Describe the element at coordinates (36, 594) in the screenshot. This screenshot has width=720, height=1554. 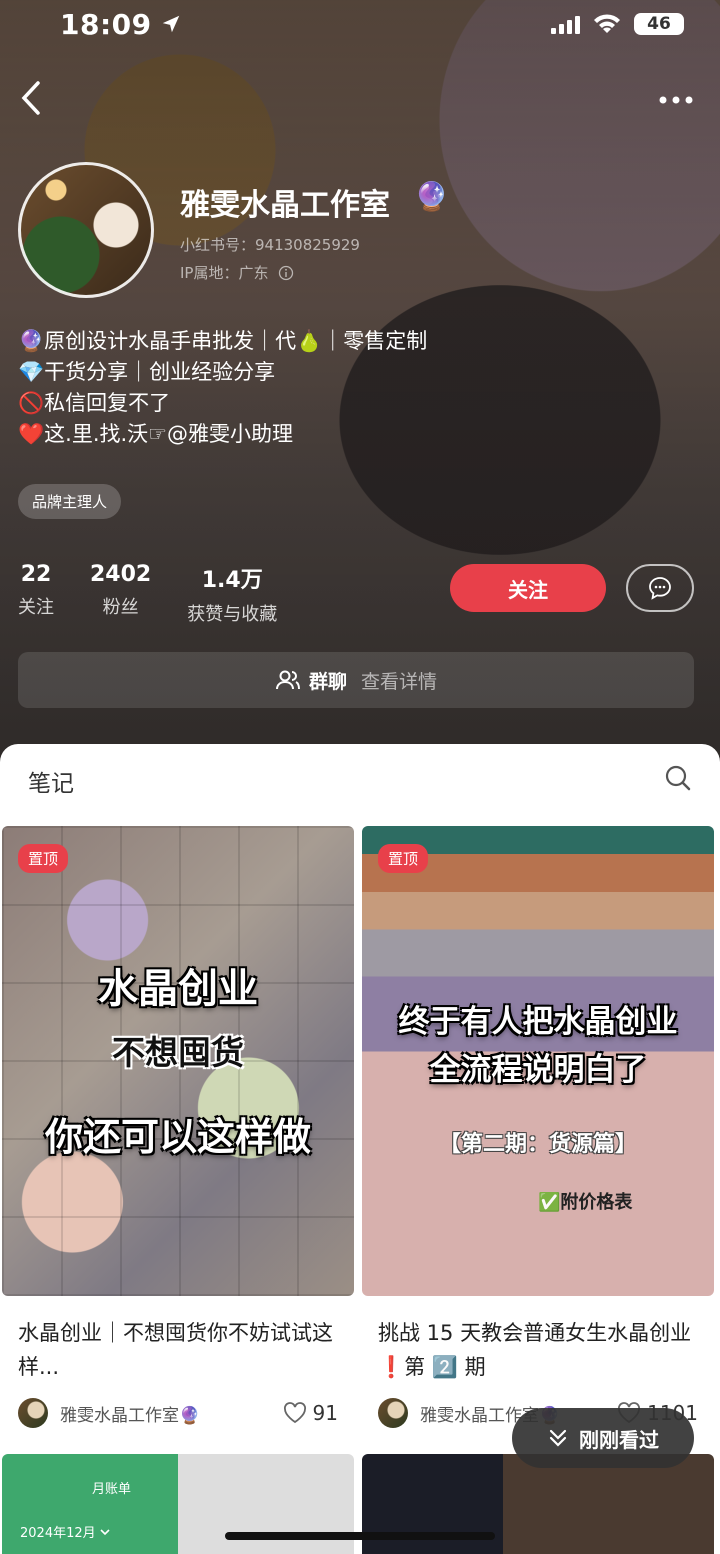
I see `stat-following: 22 关注` at that location.